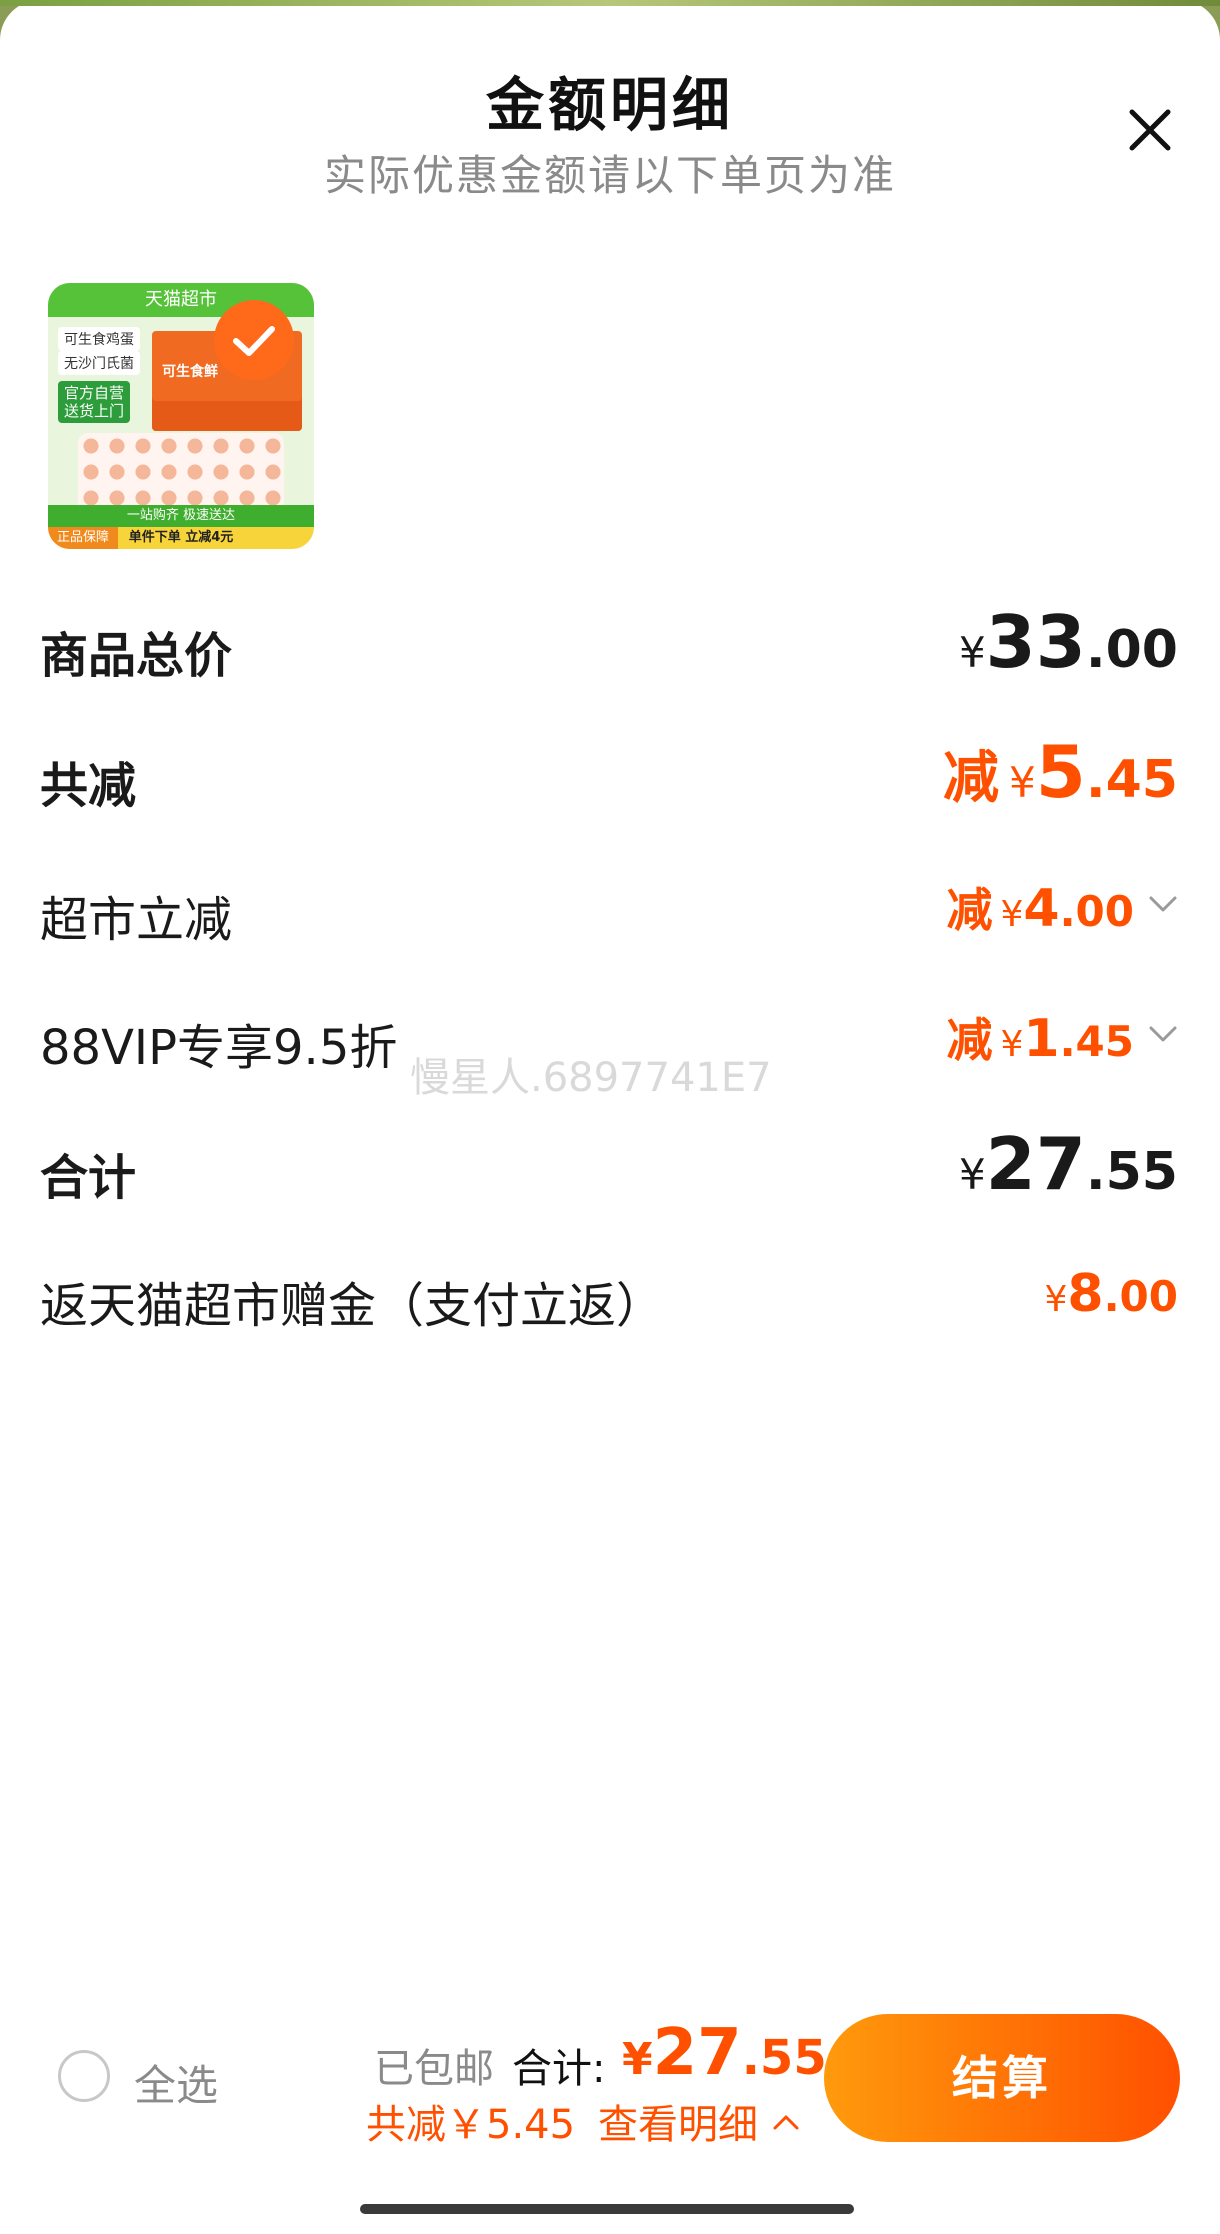  I want to click on thumbnail-guarantee: 正品保障, so click(83, 538).